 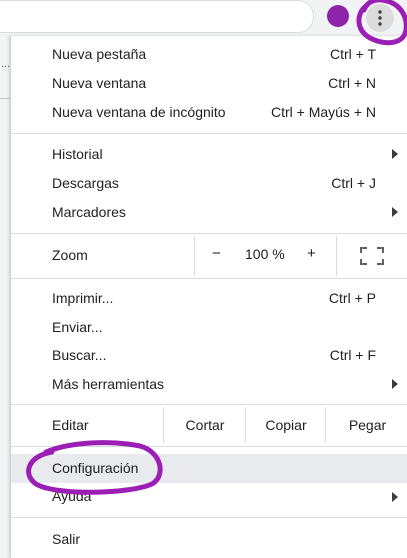 I want to click on menu-item-print: Imprimir... Ctrl + P, so click(x=209, y=297).